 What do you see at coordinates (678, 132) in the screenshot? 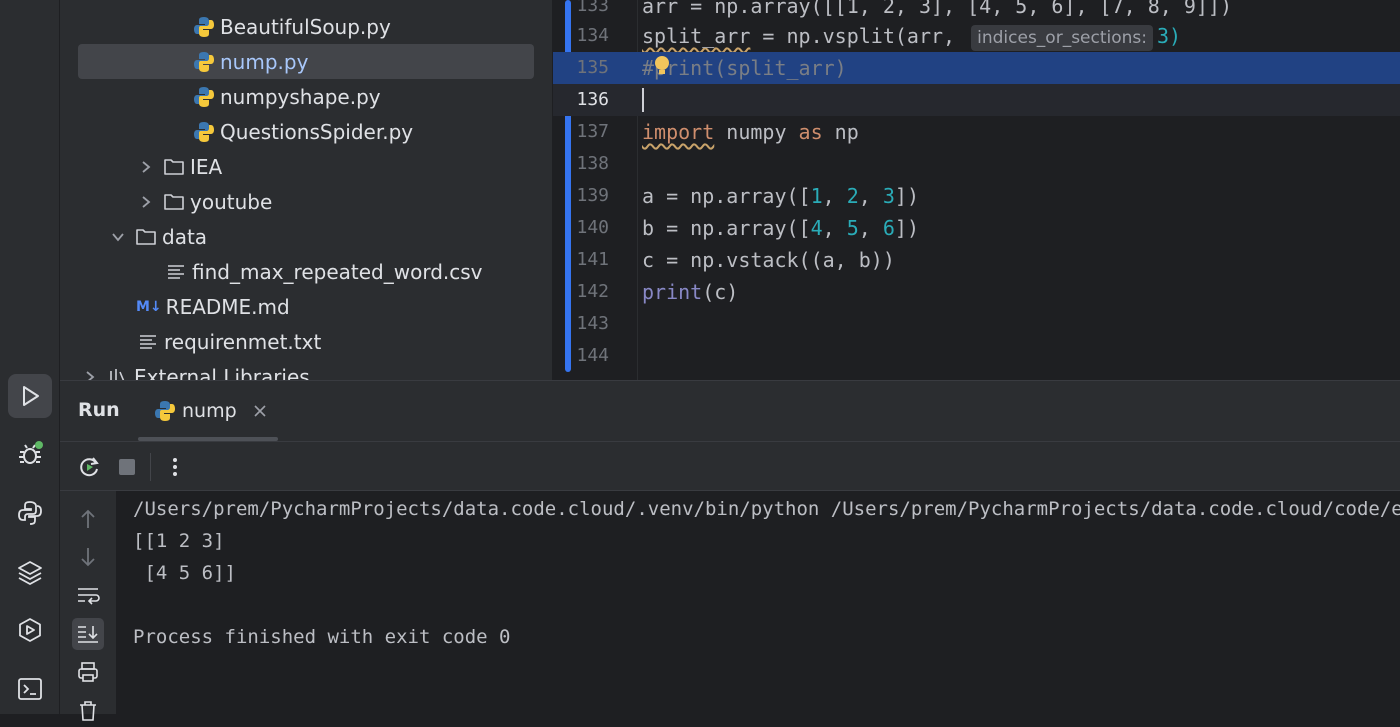
I see `code-token: import` at bounding box center [678, 132].